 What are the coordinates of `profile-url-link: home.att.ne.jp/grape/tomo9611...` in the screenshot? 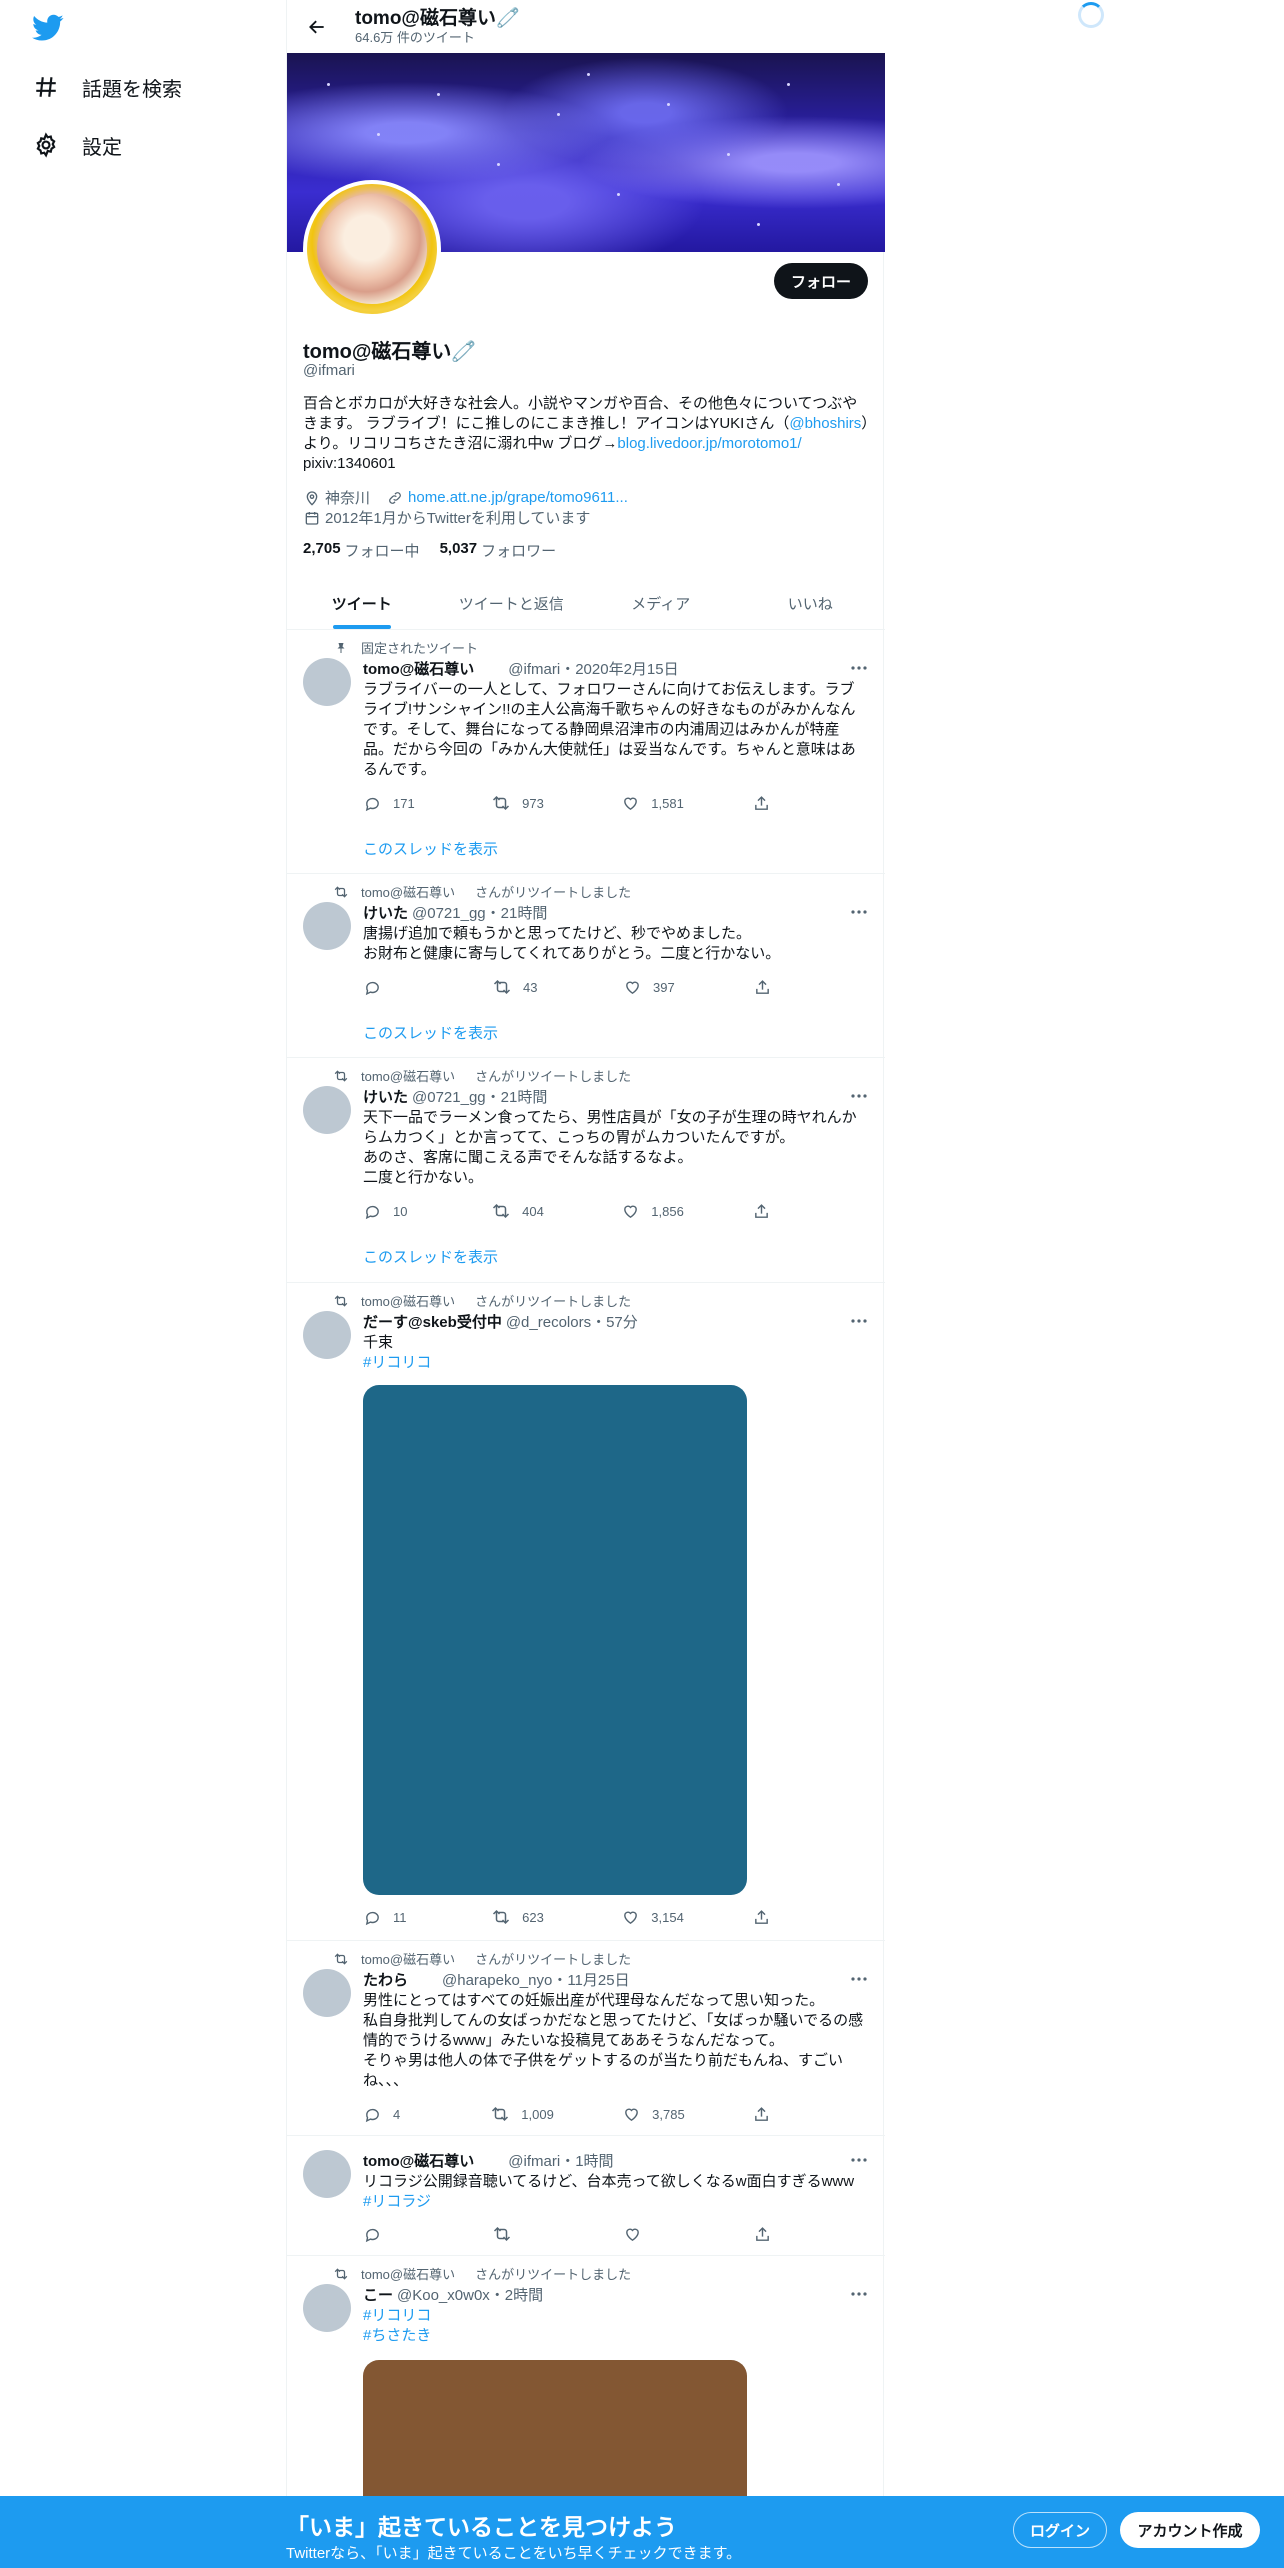 It's located at (518, 497).